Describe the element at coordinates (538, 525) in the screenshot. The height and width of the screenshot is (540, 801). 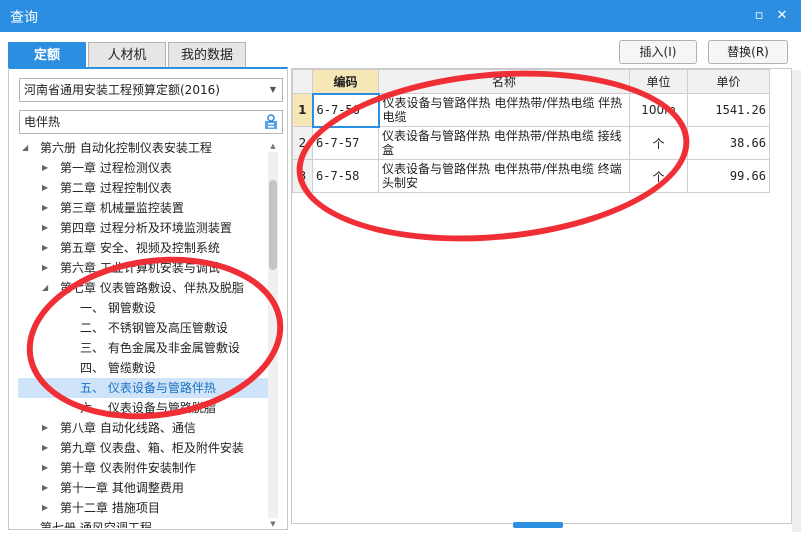
I see `panel-splitter-handle` at that location.